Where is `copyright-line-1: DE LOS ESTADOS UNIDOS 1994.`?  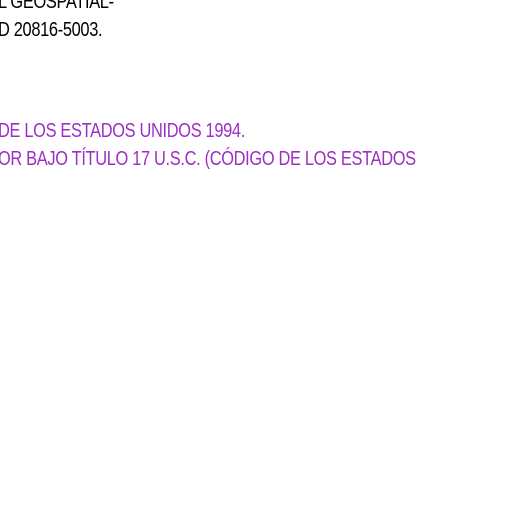
copyright-line-1: DE LOS ESTADOS UNIDOS 1994. is located at coordinates (122, 131).